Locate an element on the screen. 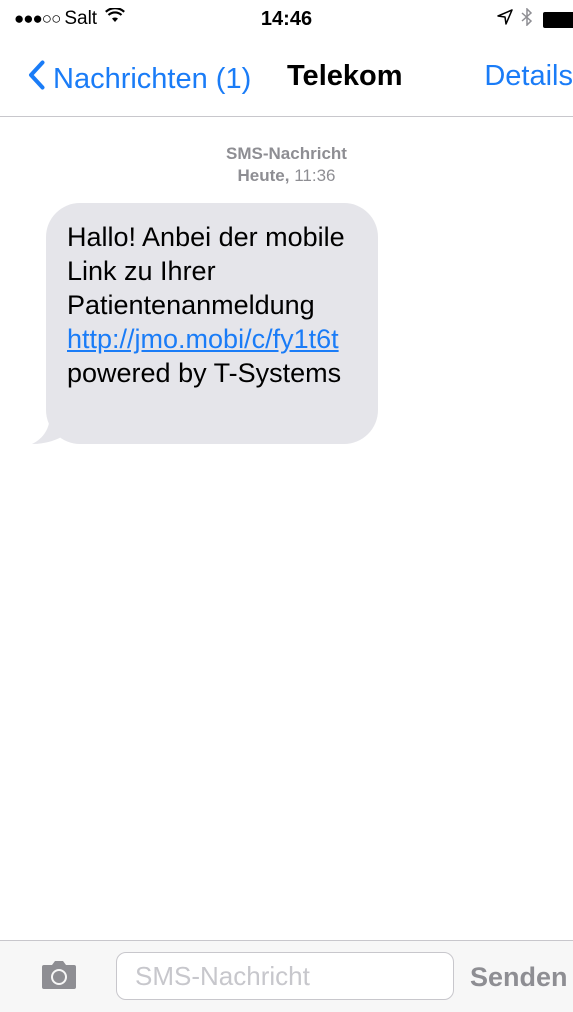 The height and width of the screenshot is (1012, 573). send-button: Senden is located at coordinates (519, 977).